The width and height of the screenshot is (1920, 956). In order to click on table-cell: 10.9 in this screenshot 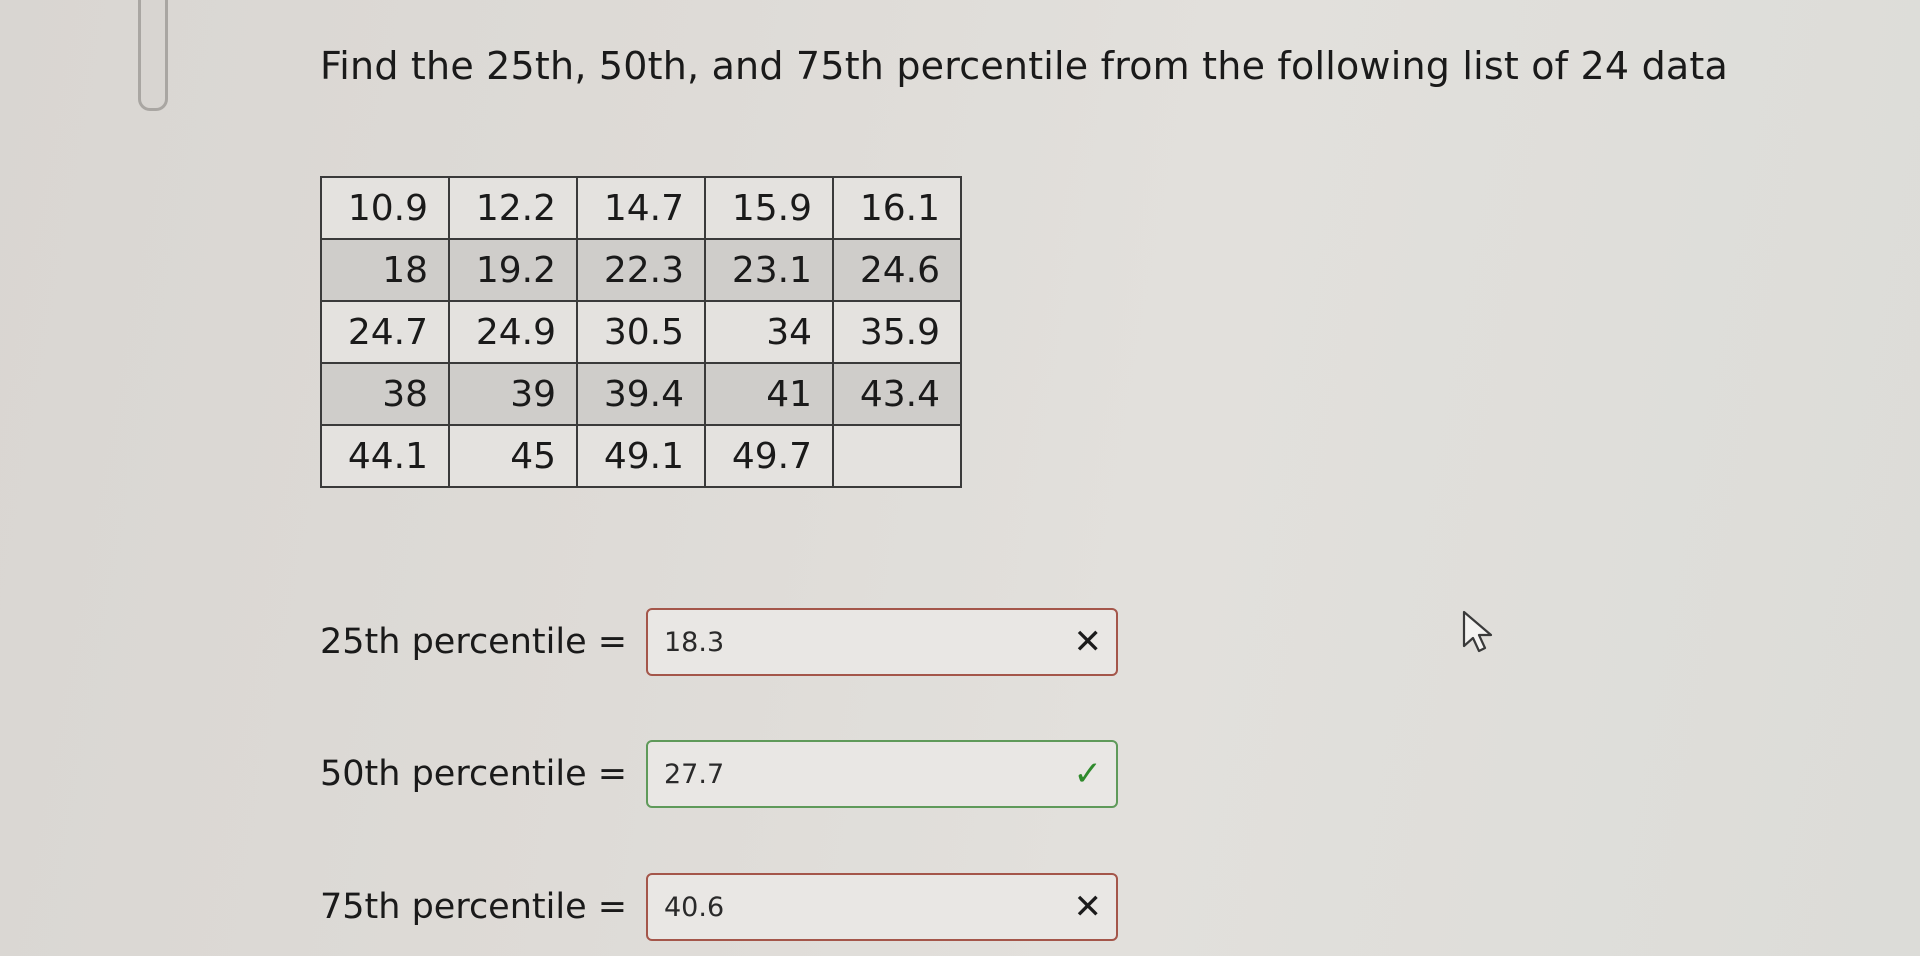, I will do `click(385, 208)`.